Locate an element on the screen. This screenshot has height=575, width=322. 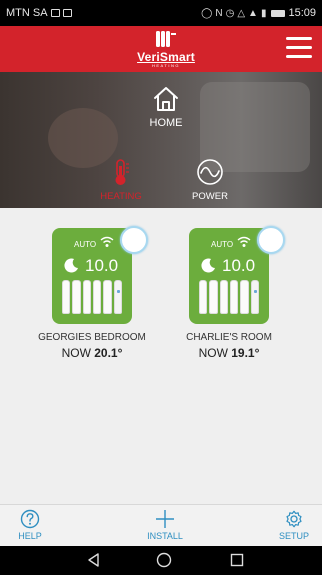
back-icon is located at coordinates (94, 560).